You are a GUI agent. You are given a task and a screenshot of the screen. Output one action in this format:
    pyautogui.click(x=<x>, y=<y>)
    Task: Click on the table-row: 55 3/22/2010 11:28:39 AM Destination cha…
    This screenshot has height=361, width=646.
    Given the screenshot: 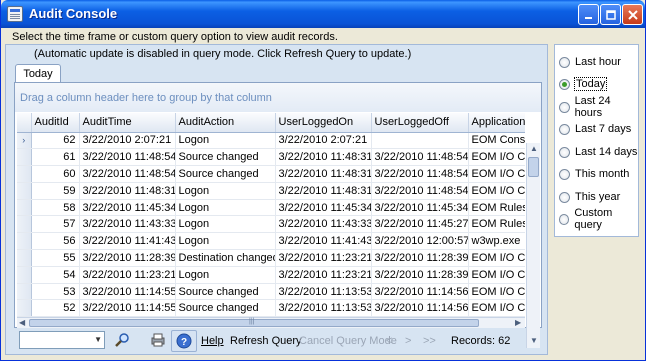 What is the action you would take?
    pyautogui.click(x=271, y=258)
    